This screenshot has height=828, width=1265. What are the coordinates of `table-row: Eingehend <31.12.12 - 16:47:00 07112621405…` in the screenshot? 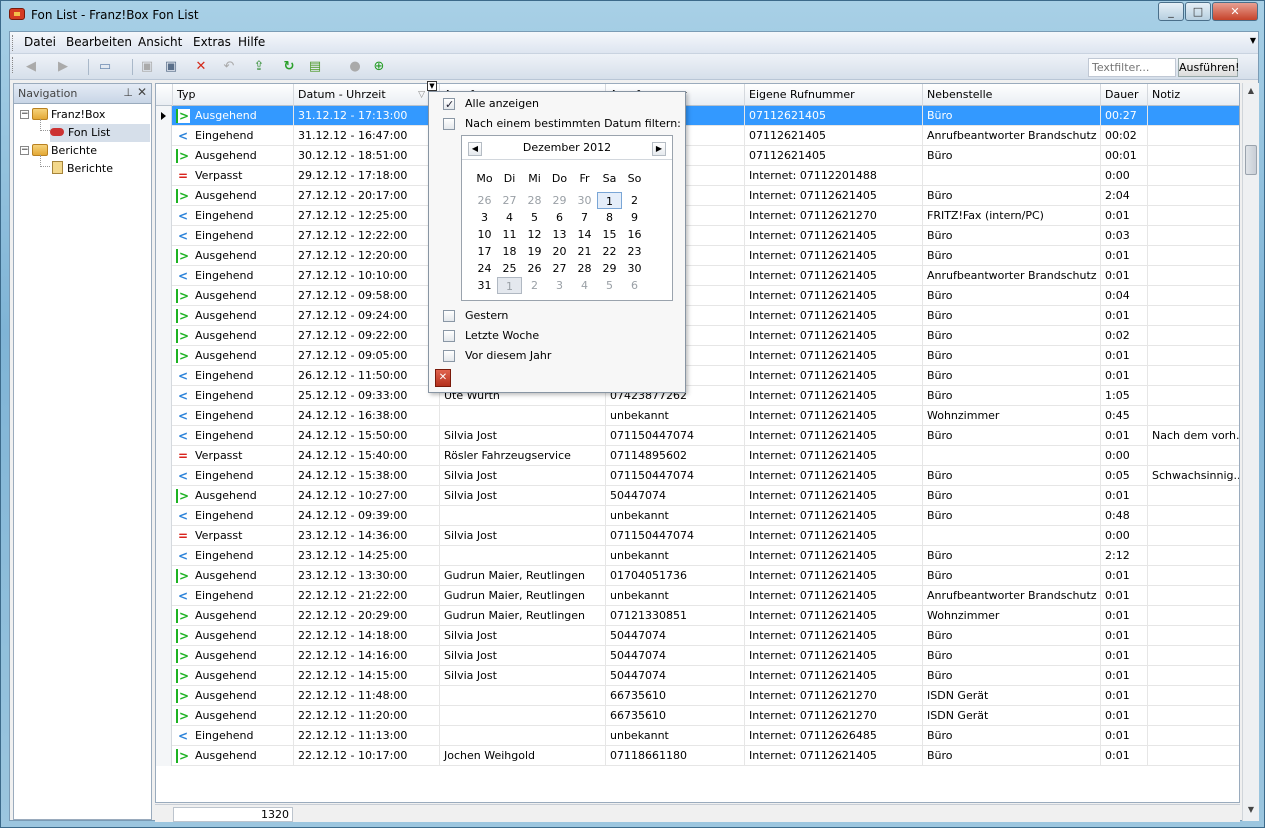 It's located at (697, 136).